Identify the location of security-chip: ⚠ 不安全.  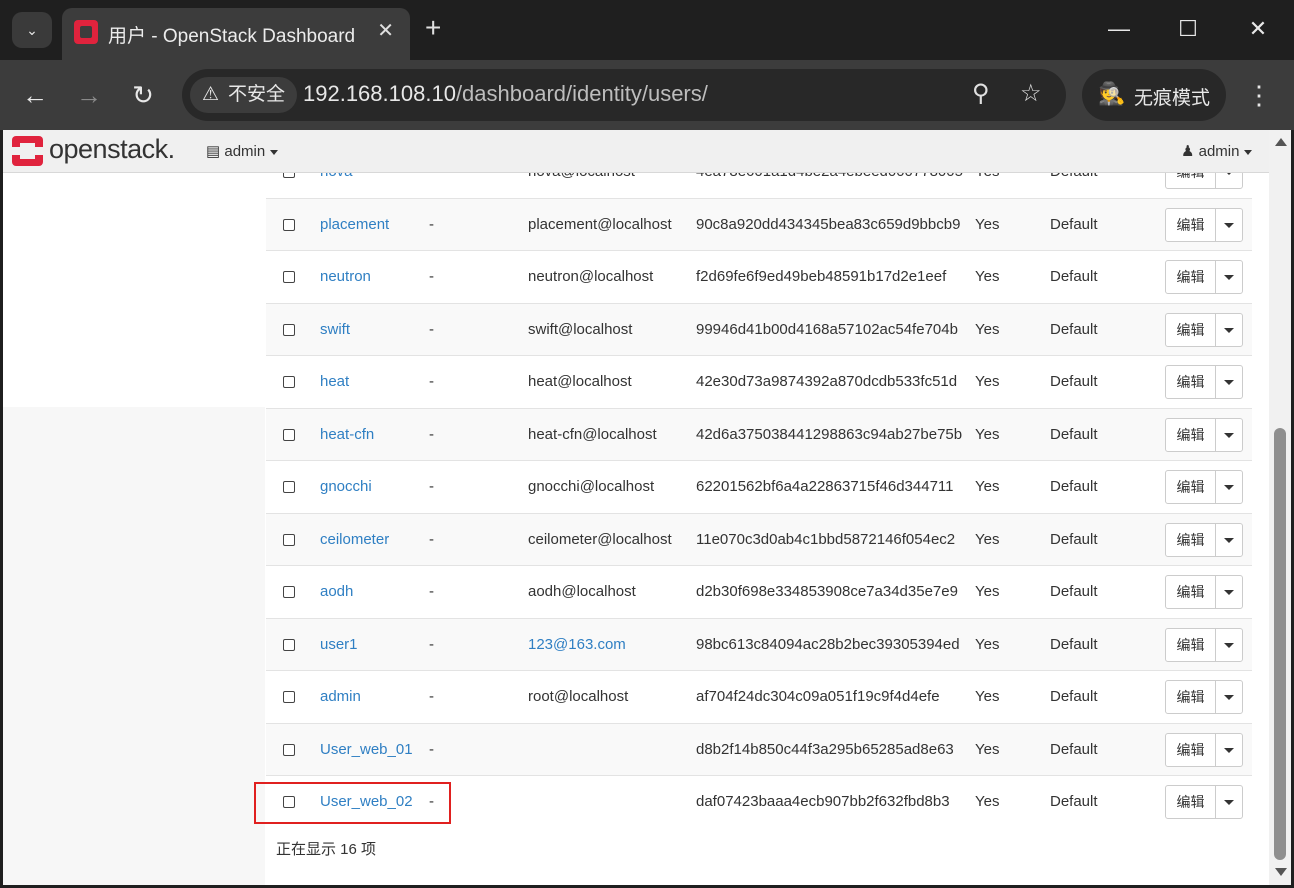
(244, 95).